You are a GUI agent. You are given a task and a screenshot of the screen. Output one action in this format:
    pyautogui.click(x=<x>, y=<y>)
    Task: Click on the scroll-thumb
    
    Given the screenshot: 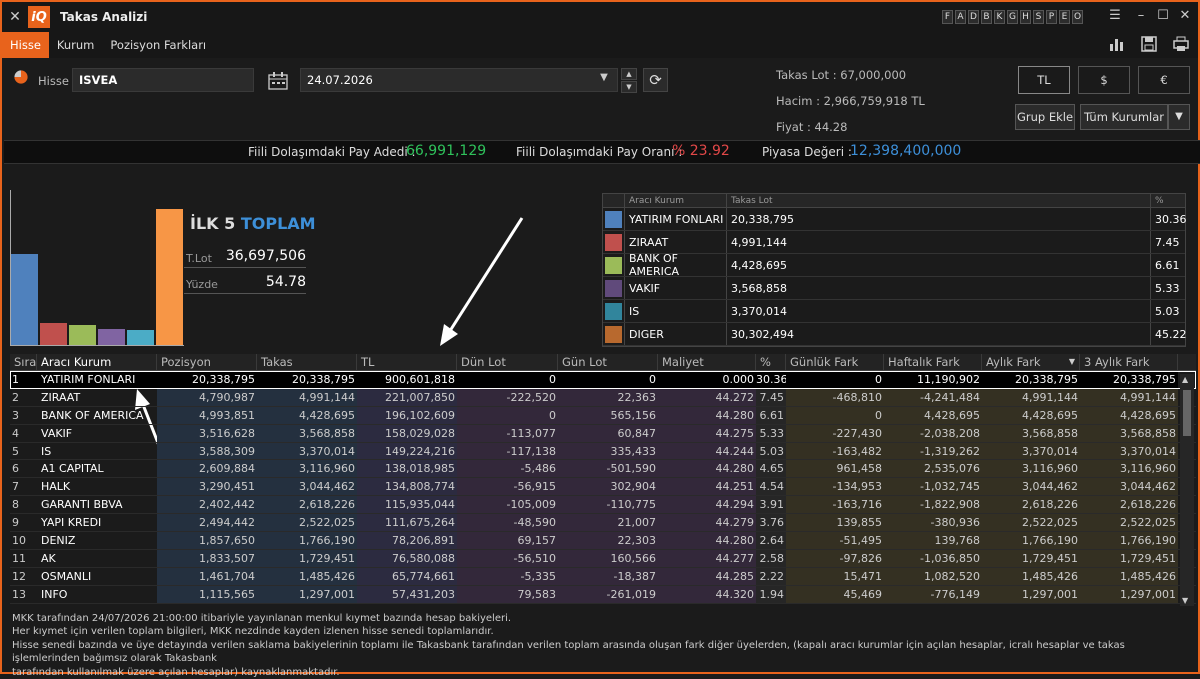 What is the action you would take?
    pyautogui.click(x=1187, y=413)
    